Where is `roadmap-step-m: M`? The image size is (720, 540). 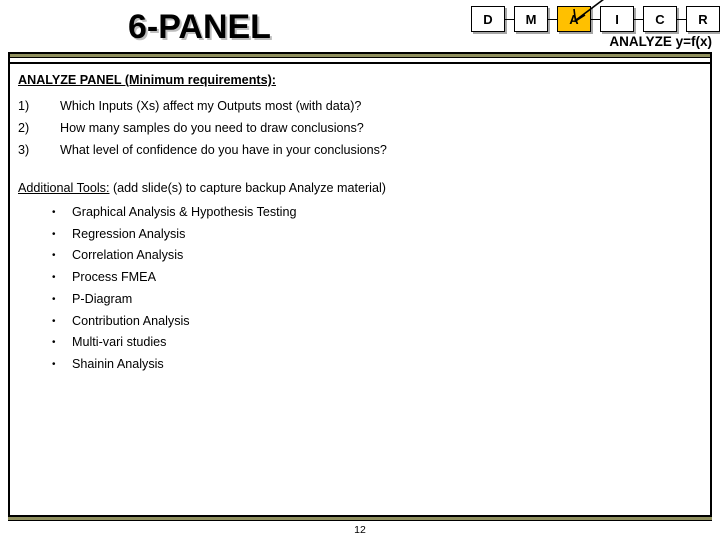
roadmap-step-m: M is located at coordinates (531, 19).